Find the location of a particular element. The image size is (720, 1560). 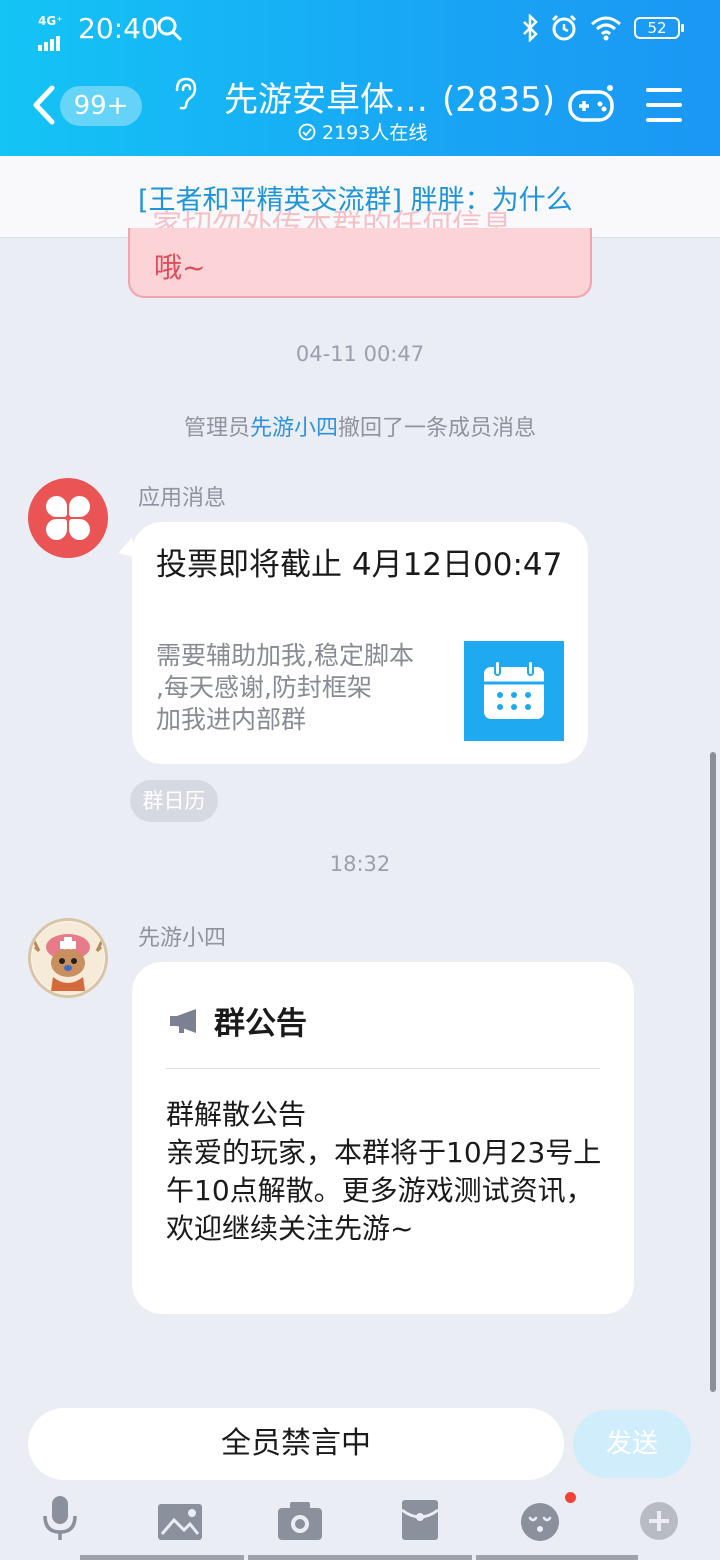

vote-description: 需要辅助加我,稳定脚本 ,每天感谢,防封框架 加我进内部群 is located at coordinates (285, 687).